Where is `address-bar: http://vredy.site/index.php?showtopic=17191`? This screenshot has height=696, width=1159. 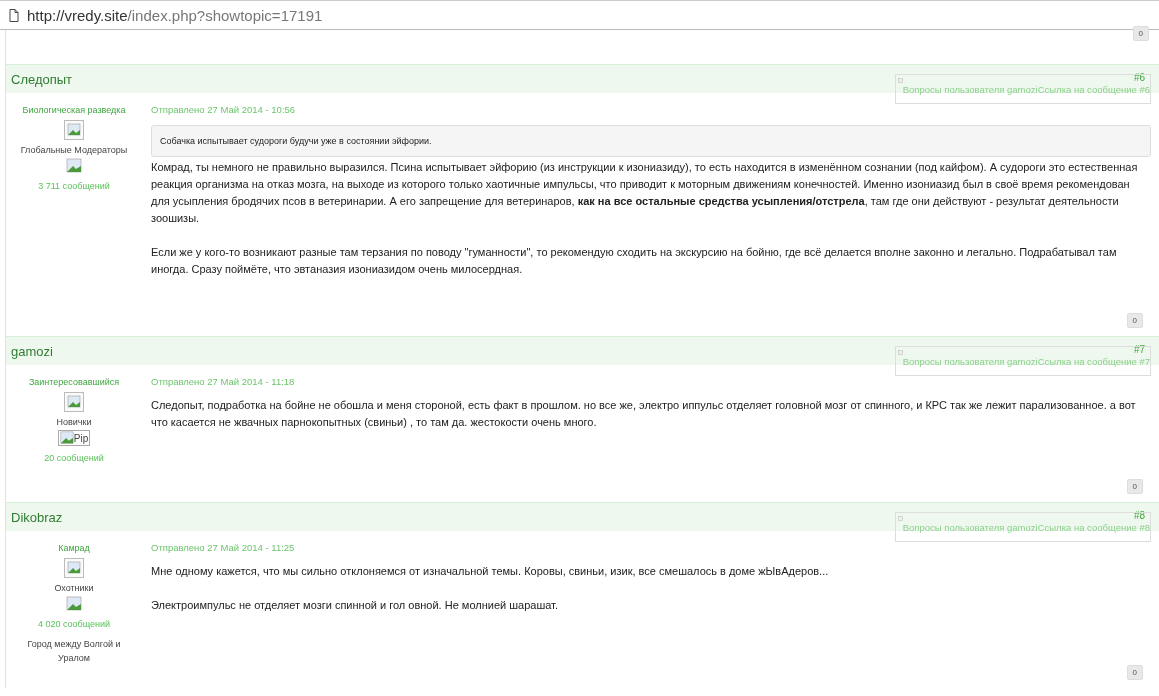 address-bar: http://vredy.site/index.php?showtopic=17191 is located at coordinates (579, 15).